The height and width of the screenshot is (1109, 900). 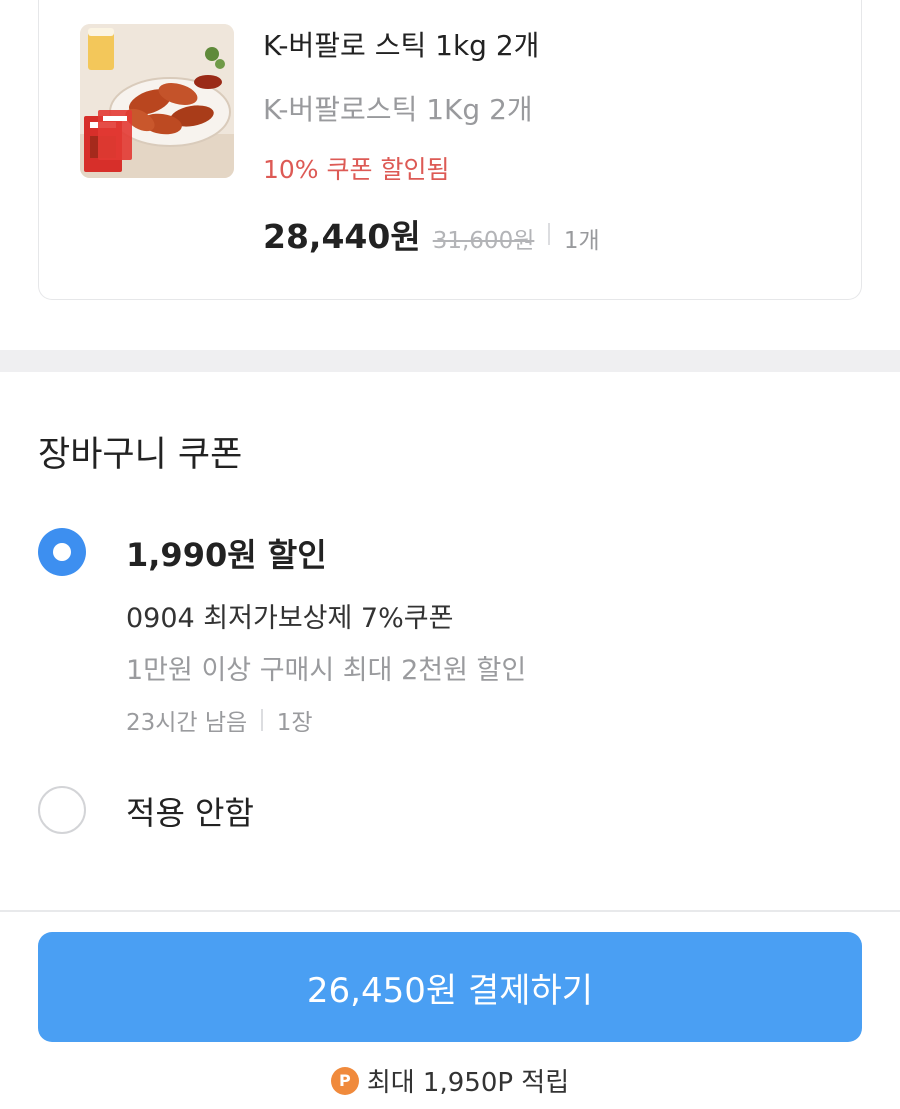 I want to click on product-coupon-applied: 10% 쿠폰 할인됨, so click(x=356, y=169).